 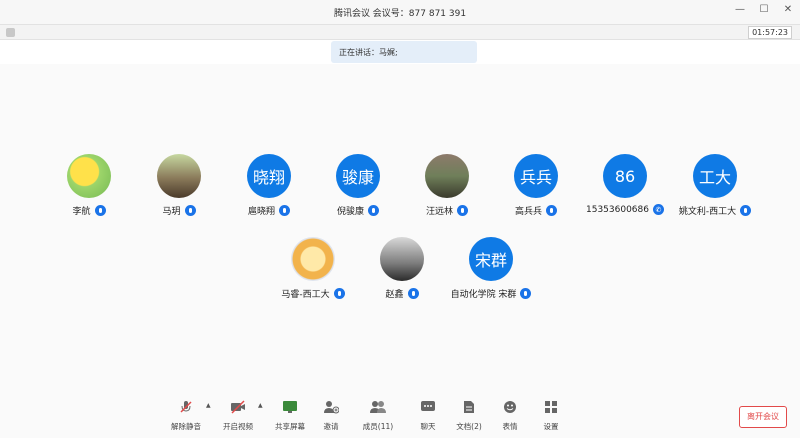 I want to click on avatar: 86, so click(x=625, y=176).